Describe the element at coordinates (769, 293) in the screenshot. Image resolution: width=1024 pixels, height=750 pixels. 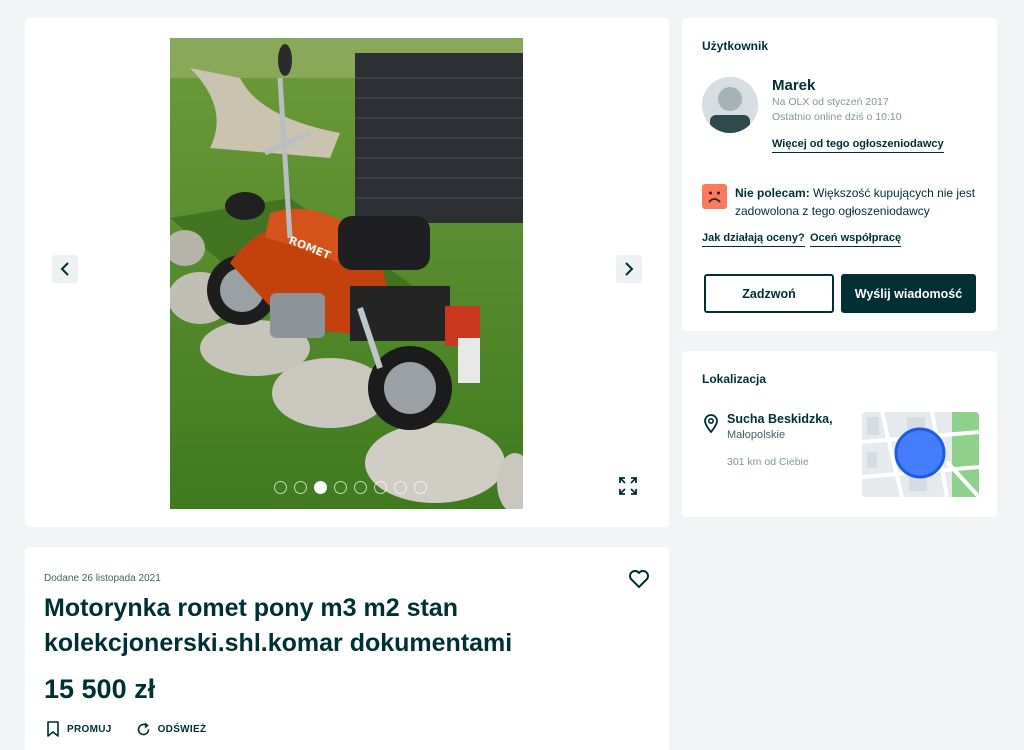
I see `call-button: Zadzwoń` at that location.